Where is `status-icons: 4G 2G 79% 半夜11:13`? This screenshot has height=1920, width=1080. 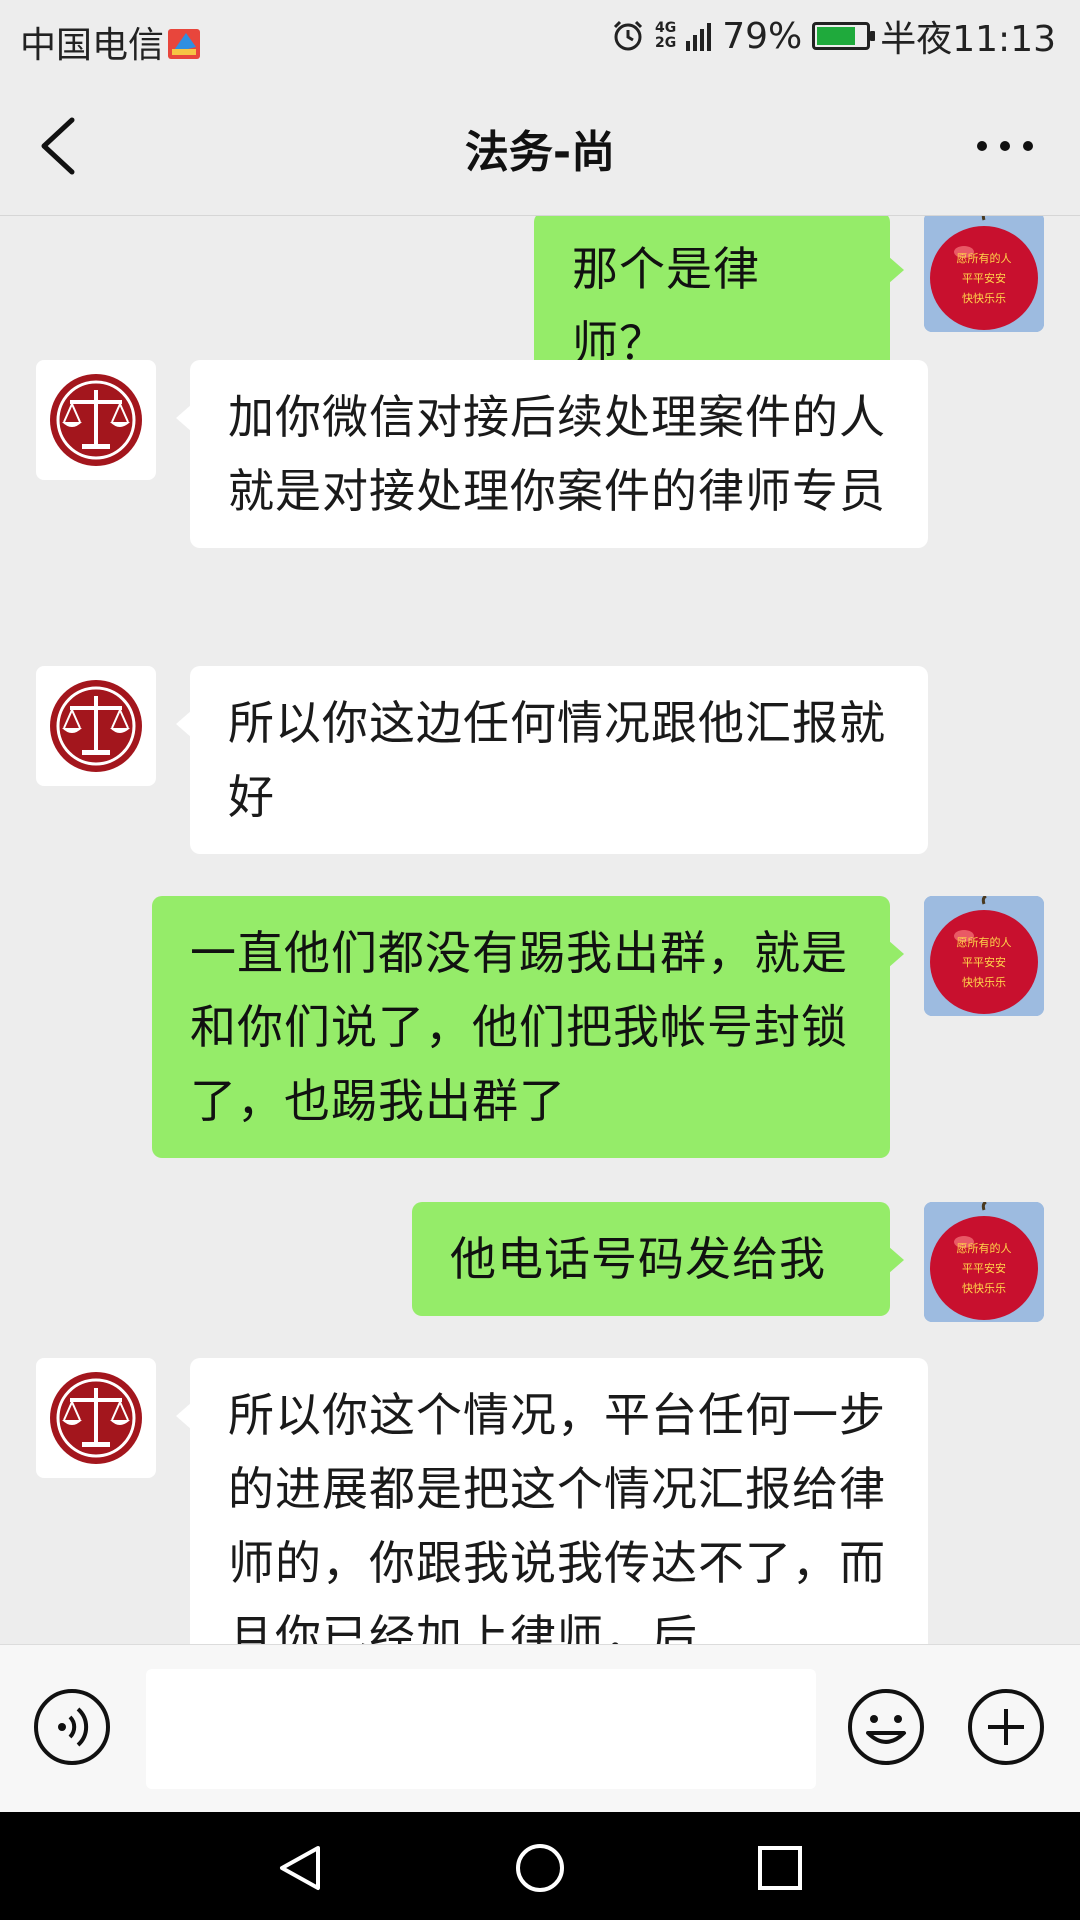 status-icons: 4G 2G 79% 半夜11:13 is located at coordinates (833, 37).